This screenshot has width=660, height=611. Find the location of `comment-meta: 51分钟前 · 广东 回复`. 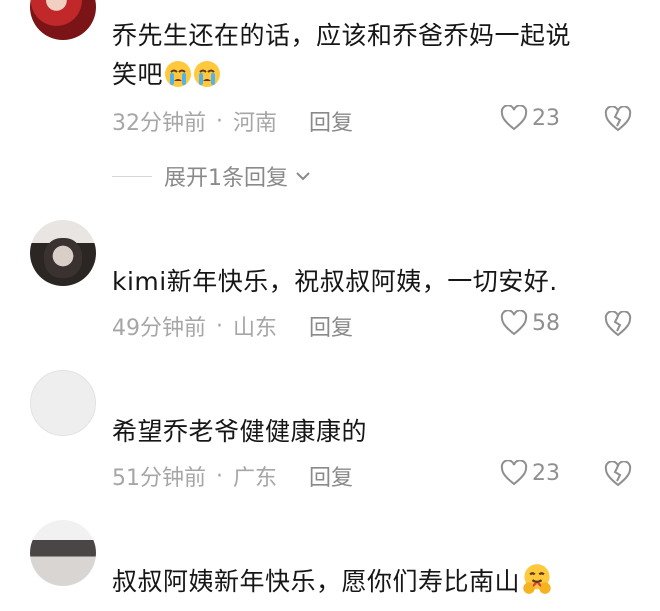

comment-meta: 51分钟前 · 广东 回复 is located at coordinates (232, 476).